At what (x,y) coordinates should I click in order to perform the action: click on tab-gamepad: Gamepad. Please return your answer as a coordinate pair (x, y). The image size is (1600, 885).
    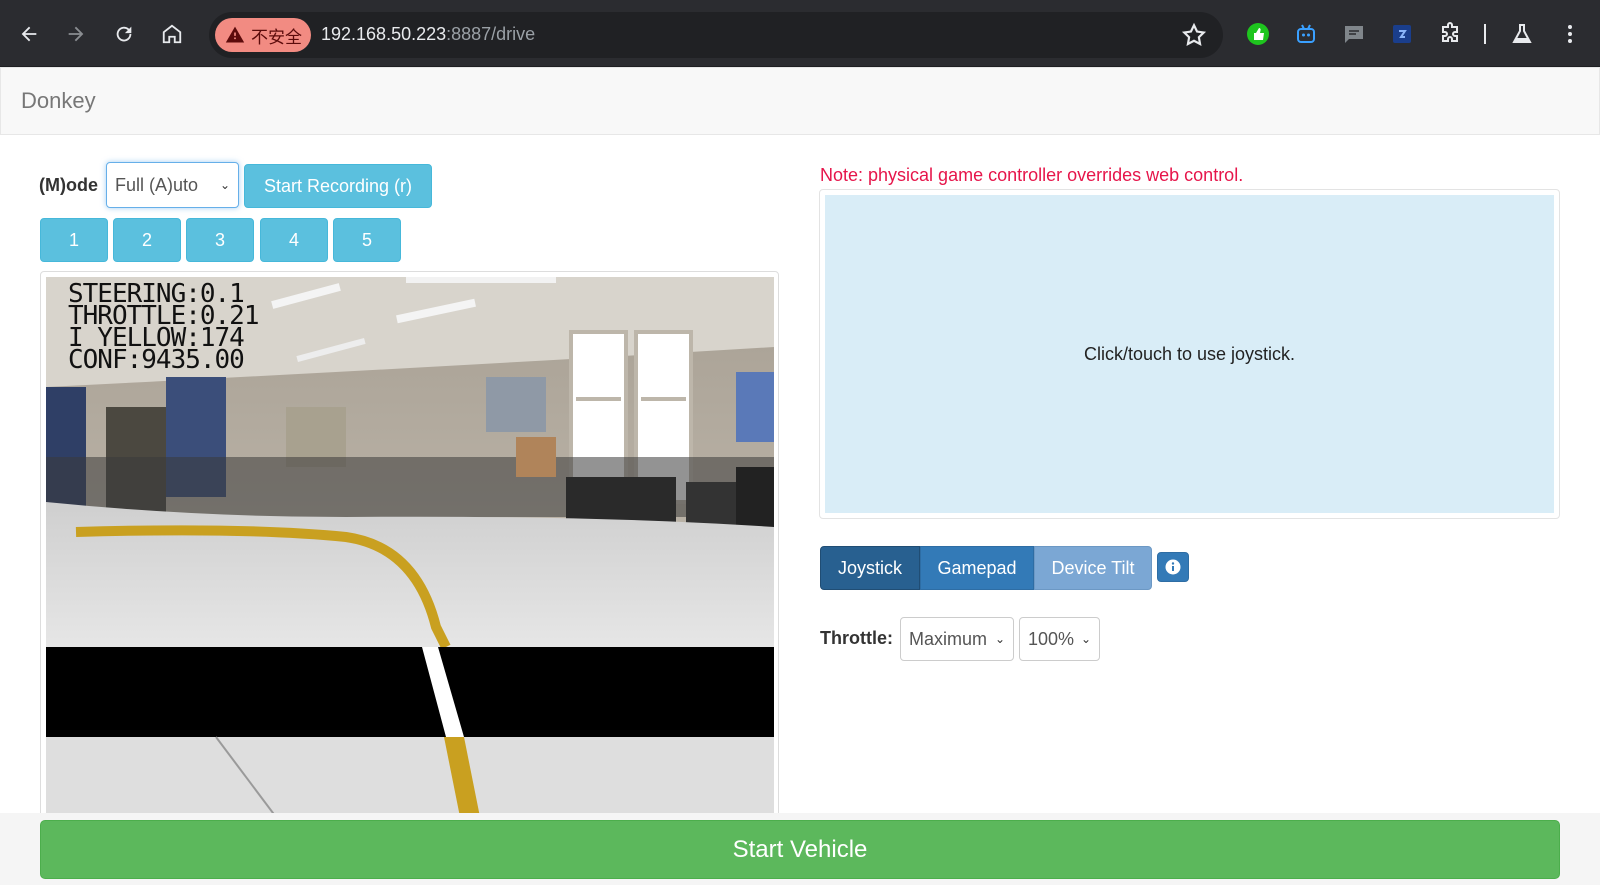
    Looking at the image, I should click on (977, 568).